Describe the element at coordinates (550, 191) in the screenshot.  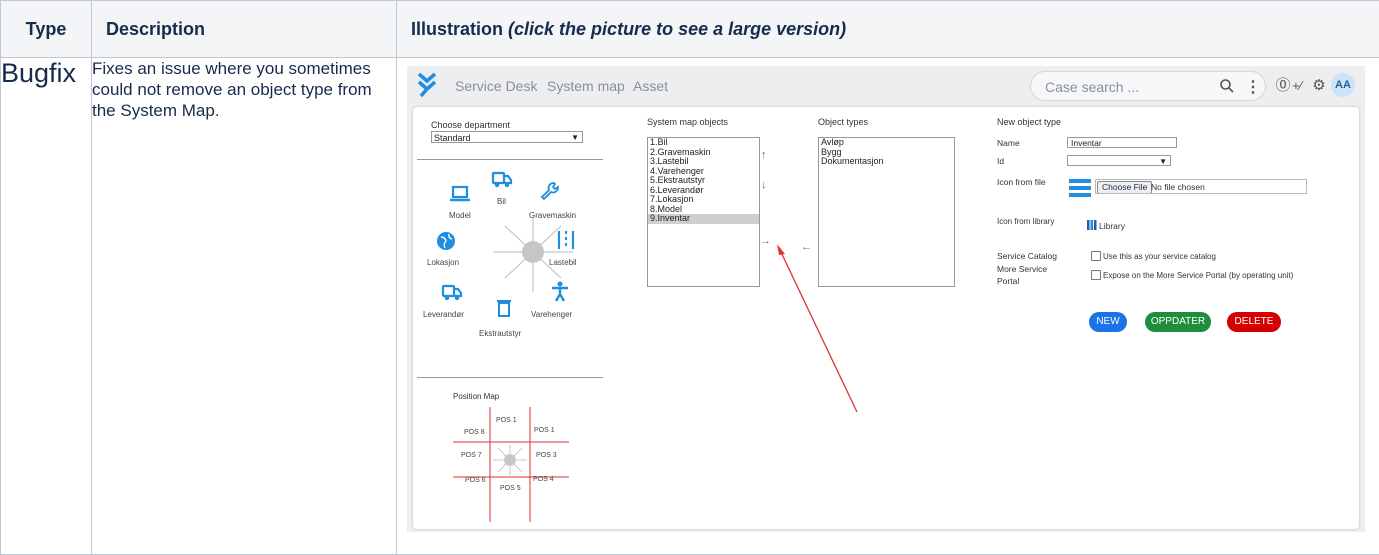
I see `wrench-icon` at that location.